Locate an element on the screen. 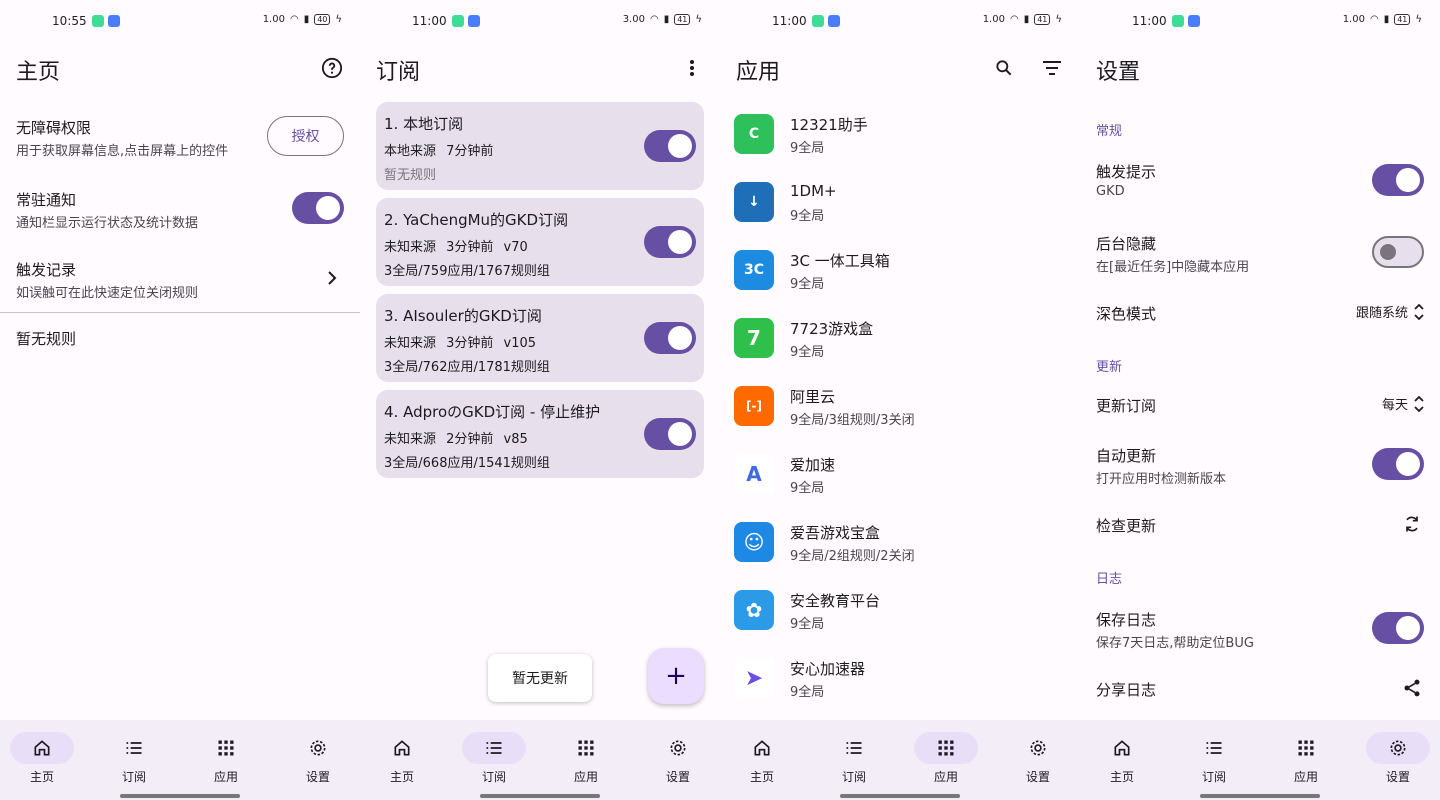 The image size is (1440, 800). authorize-button: 授权 is located at coordinates (305, 136).